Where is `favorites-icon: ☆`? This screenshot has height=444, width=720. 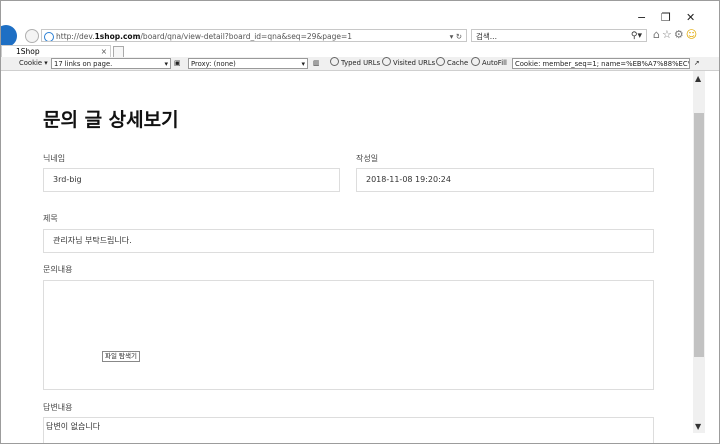 favorites-icon: ☆ is located at coordinates (668, 34).